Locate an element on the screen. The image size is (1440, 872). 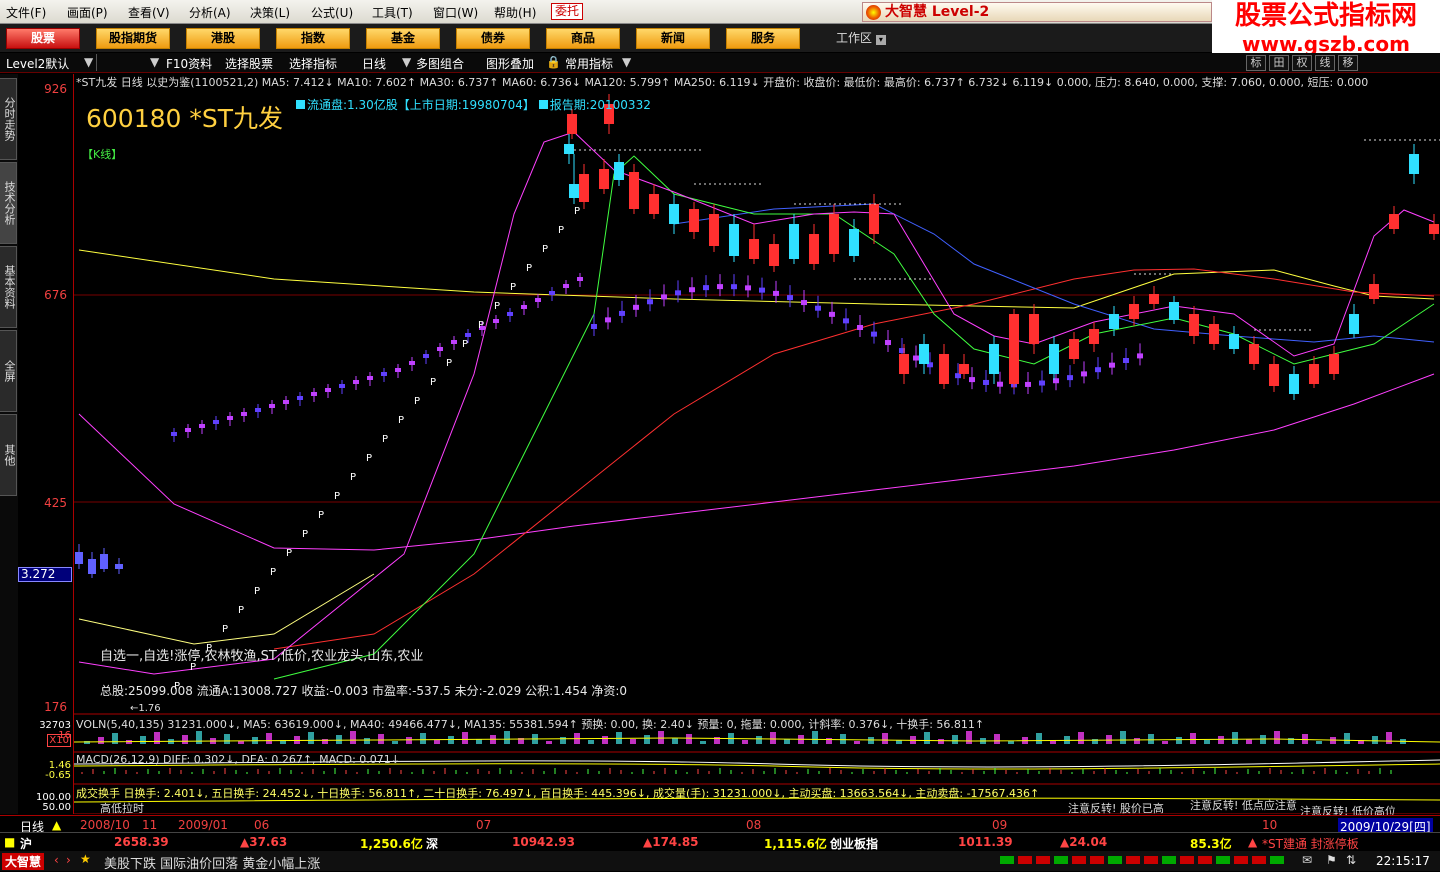
tab-technical: 技术分析 is located at coordinates (8, 203).